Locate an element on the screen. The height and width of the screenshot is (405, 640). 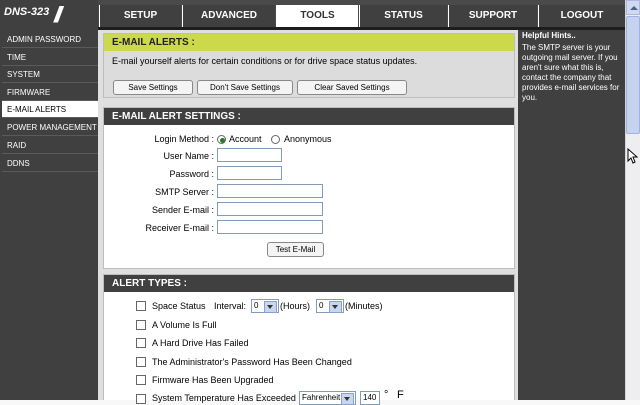
hours-select: 0 is located at coordinates (265, 306).